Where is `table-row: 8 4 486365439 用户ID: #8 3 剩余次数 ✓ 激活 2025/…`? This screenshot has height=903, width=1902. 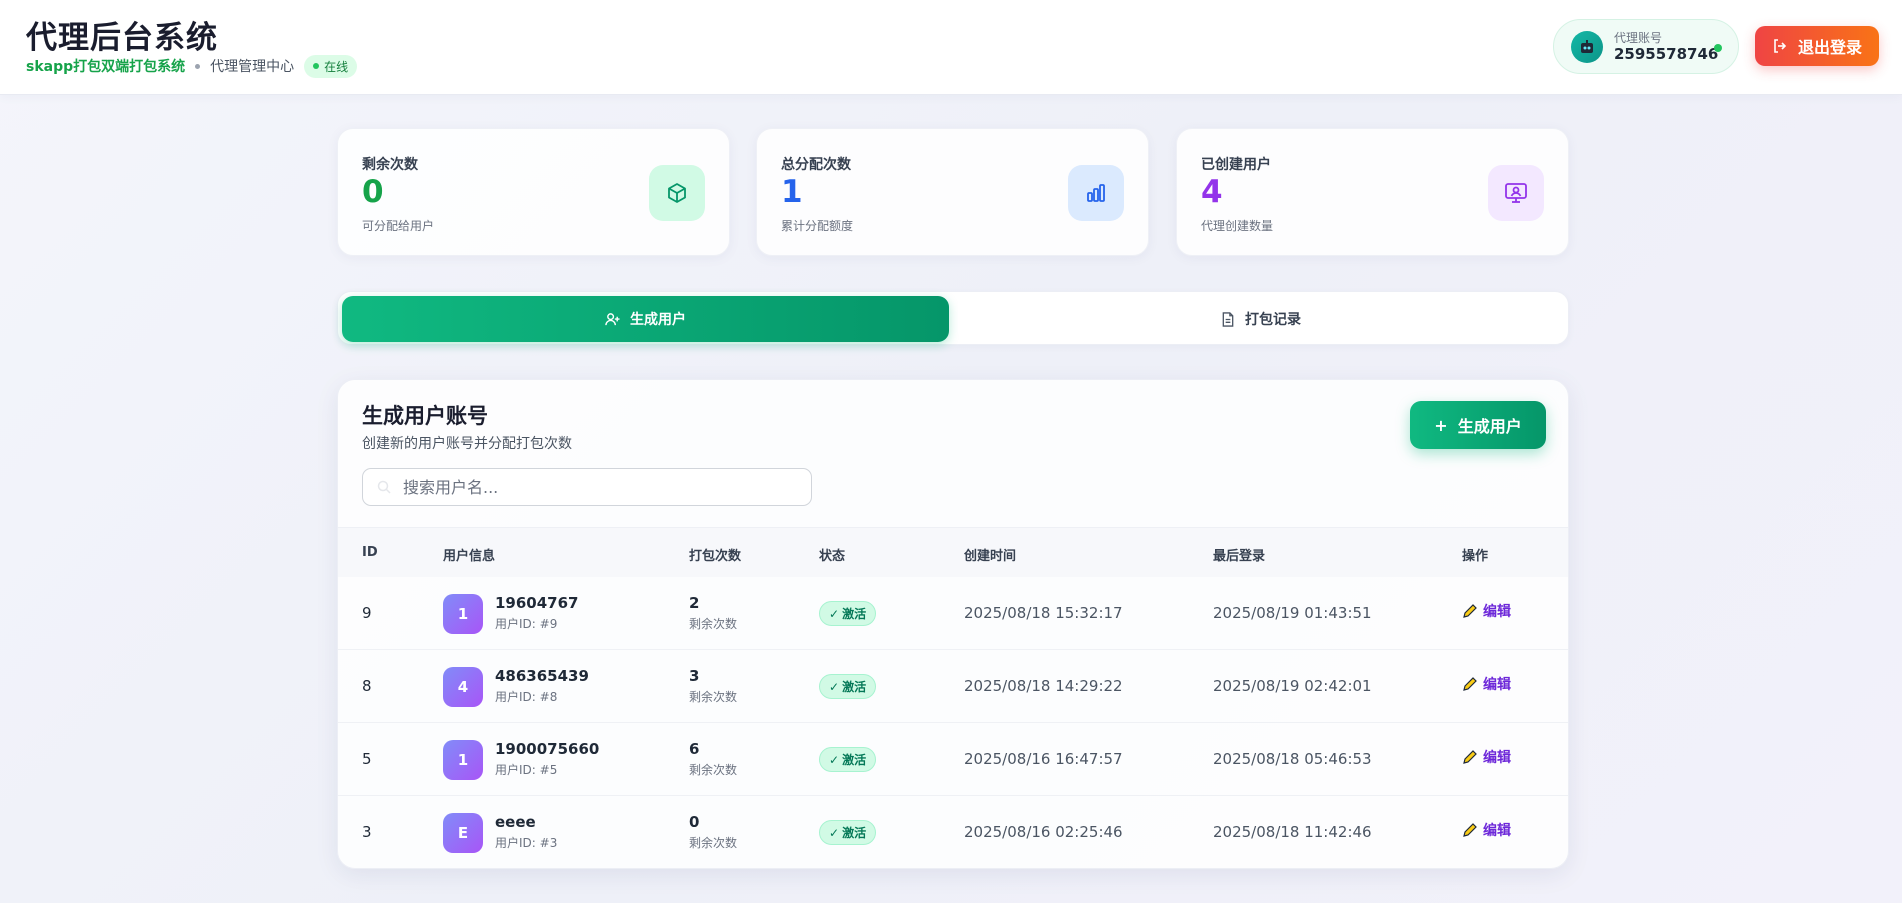 table-row: 8 4 486365439 用户ID: #8 3 剩余次数 ✓ 激活 2025/… is located at coordinates (953, 686).